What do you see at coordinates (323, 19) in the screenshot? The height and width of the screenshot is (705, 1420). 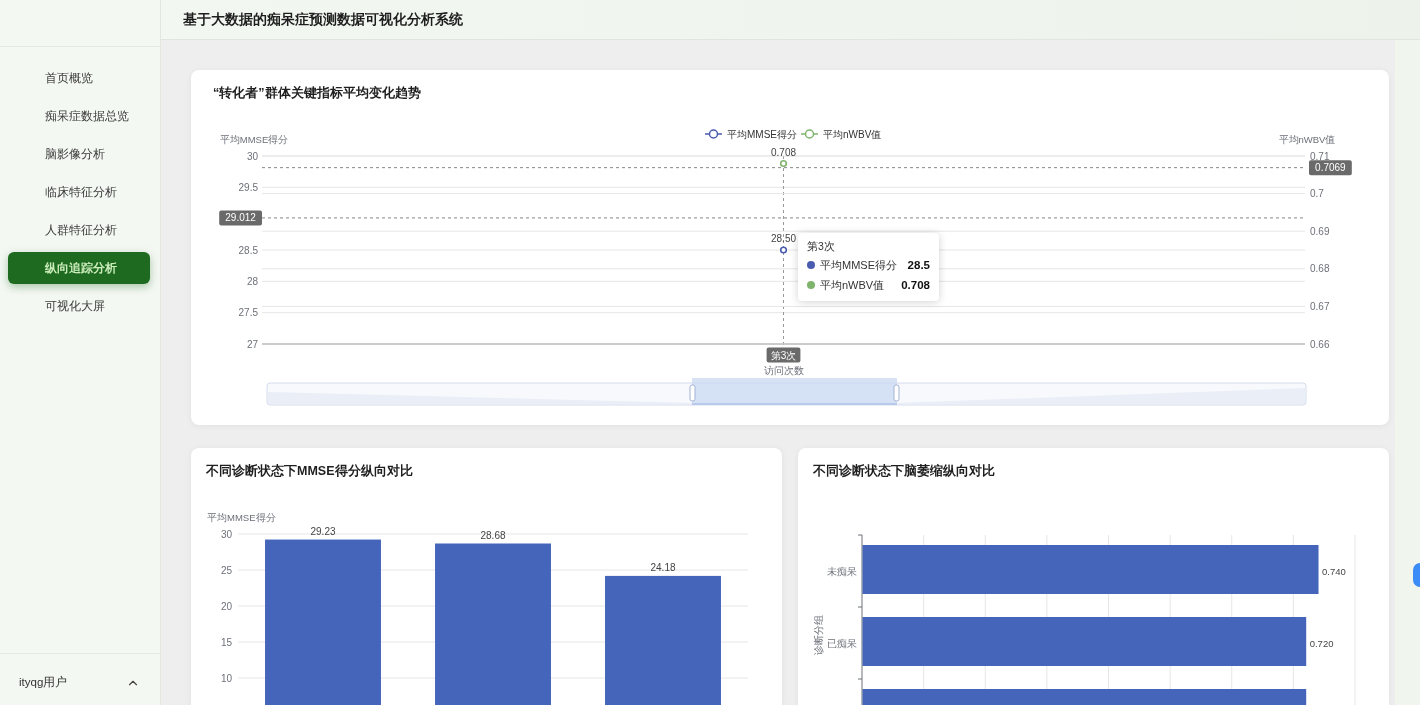 I see `page-title: 基于大数据的痴呆症预测数据可视化分析系统` at bounding box center [323, 19].